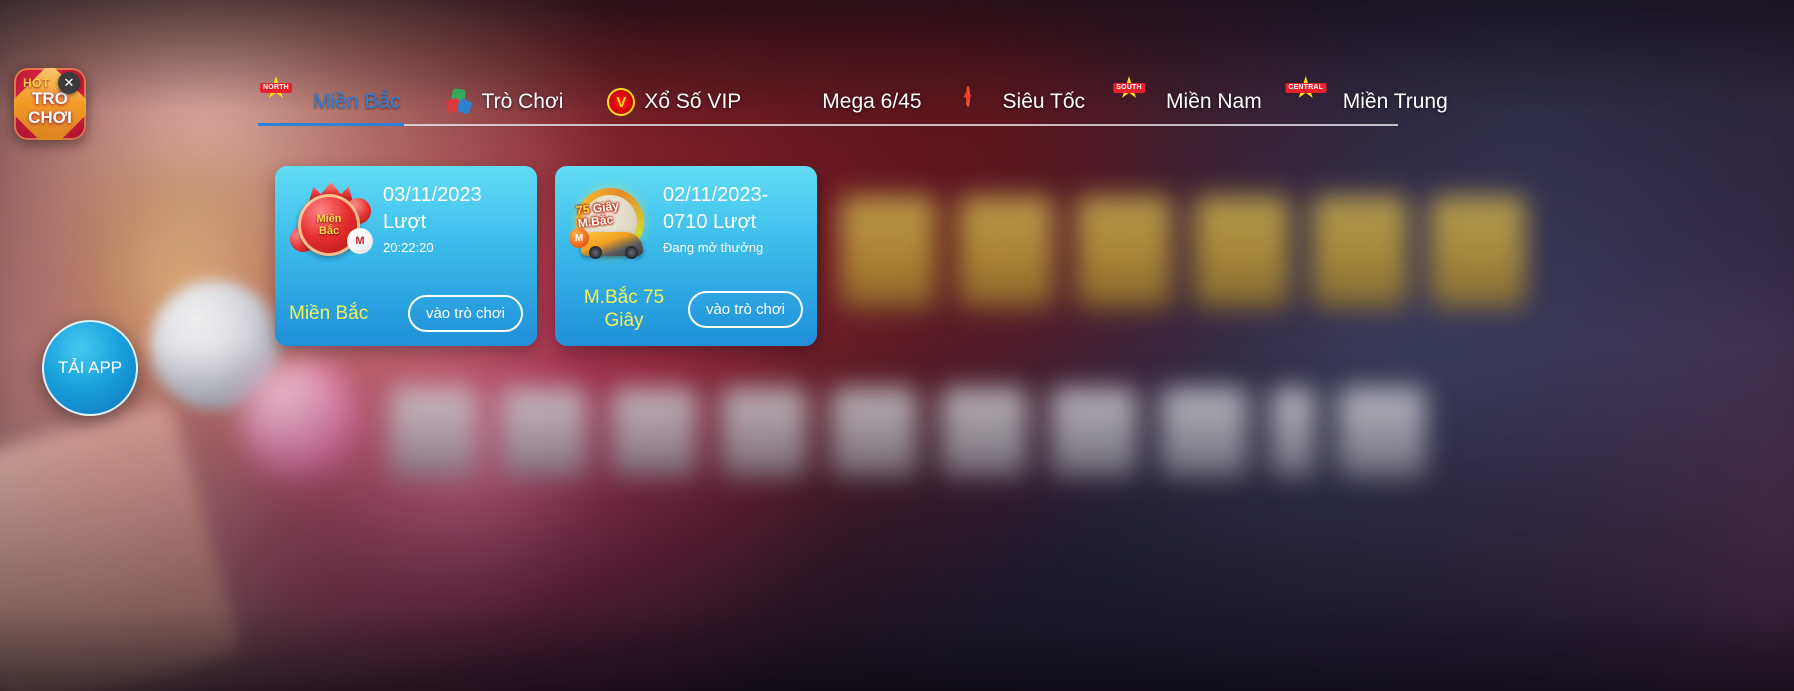 The height and width of the screenshot is (691, 1794). Describe the element at coordinates (1214, 101) in the screenshot. I see `tab-label: Miền Nam` at that location.